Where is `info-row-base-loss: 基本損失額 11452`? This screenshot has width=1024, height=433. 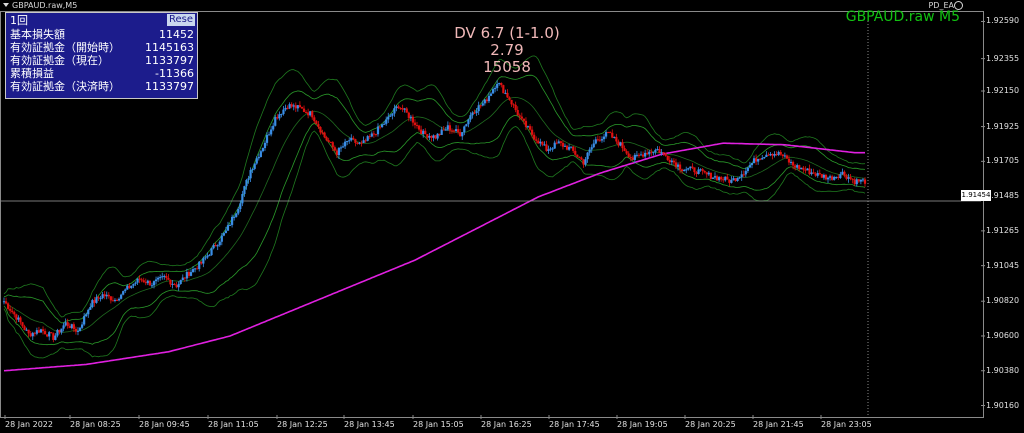 info-row-base-loss: 基本損失額 11452 is located at coordinates (102, 34).